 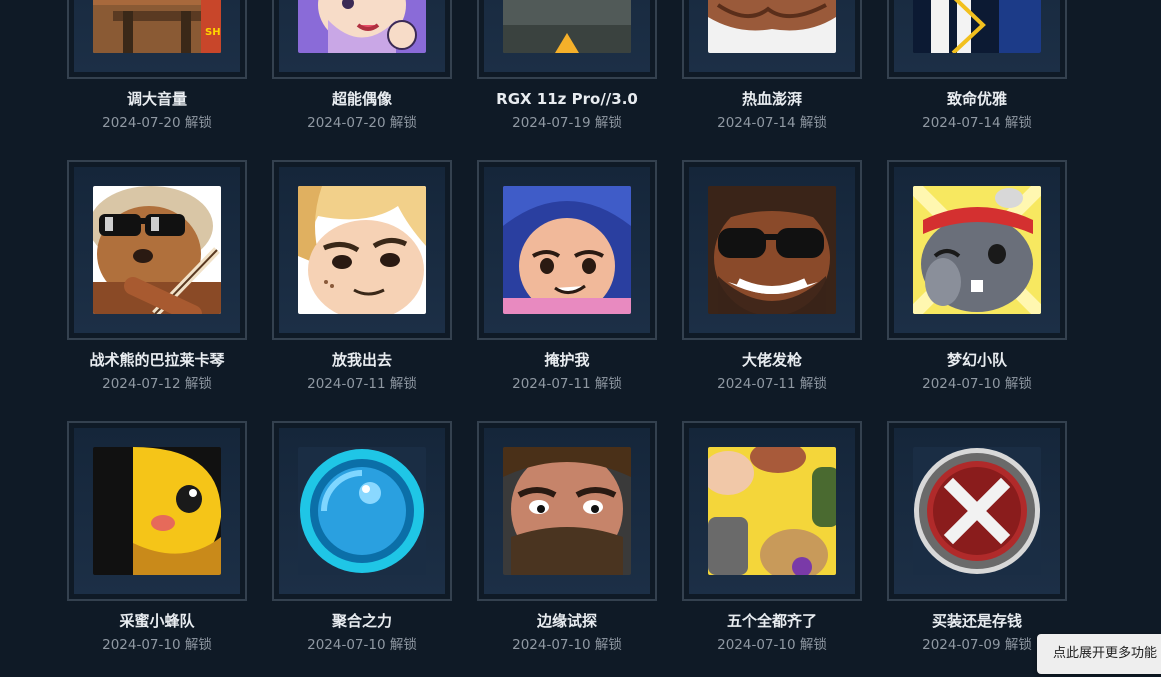 I want to click on achievement-card: RGX 11z Pro//3.0 2024-07-19 解锁, so click(x=567, y=80).